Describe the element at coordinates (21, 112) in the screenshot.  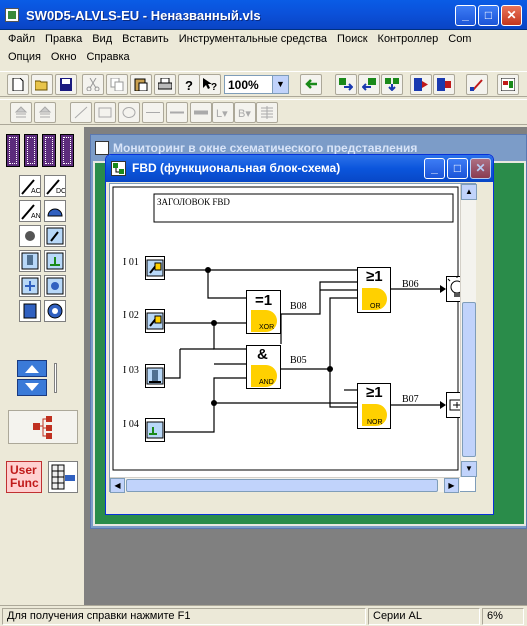
I see `bring-front-button` at that location.